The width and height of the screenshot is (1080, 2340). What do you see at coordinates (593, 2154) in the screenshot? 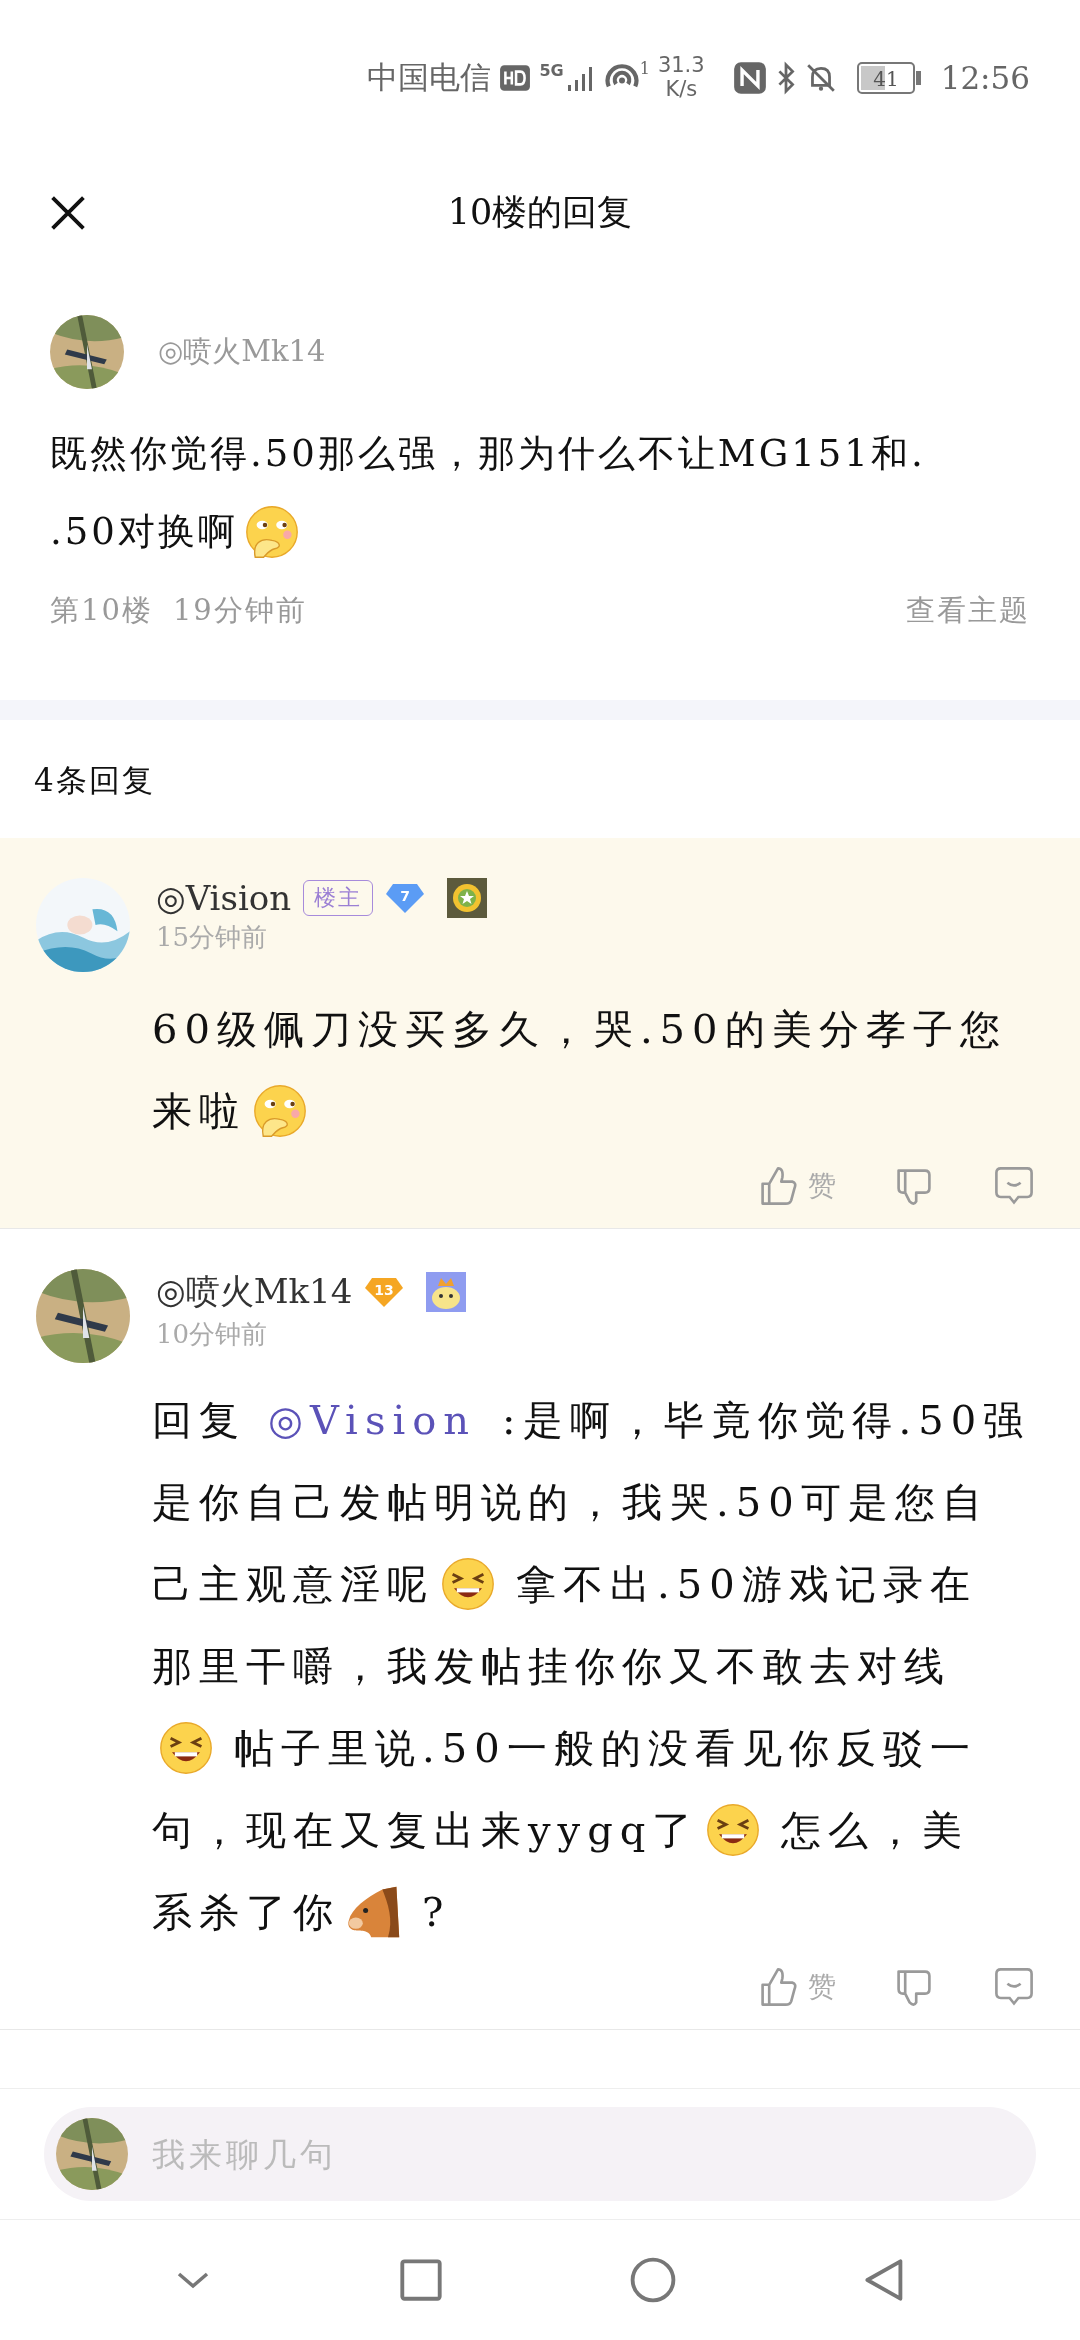
I see `comment-input: 我来聊几句` at bounding box center [593, 2154].